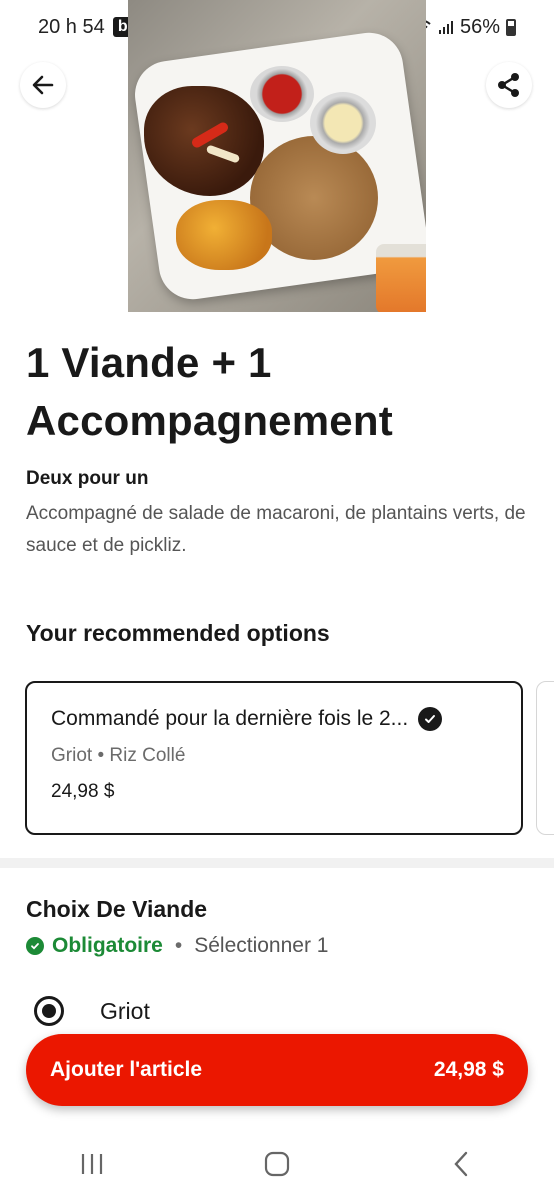 This screenshot has width=554, height=1200. I want to click on next-recommended-card, so click(545, 758).